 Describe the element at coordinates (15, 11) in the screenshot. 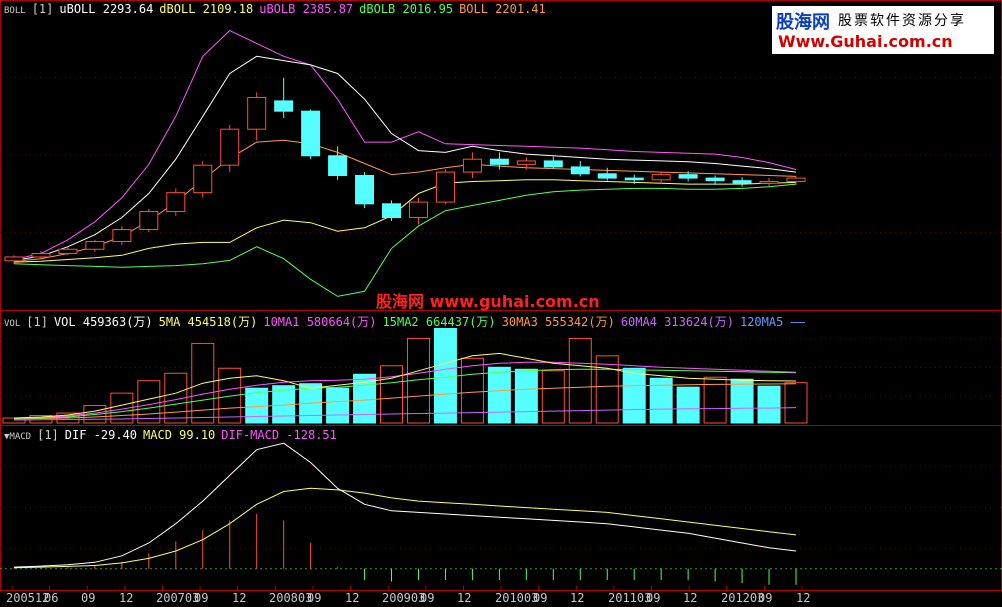

I see `boll-tag: BOLL` at that location.